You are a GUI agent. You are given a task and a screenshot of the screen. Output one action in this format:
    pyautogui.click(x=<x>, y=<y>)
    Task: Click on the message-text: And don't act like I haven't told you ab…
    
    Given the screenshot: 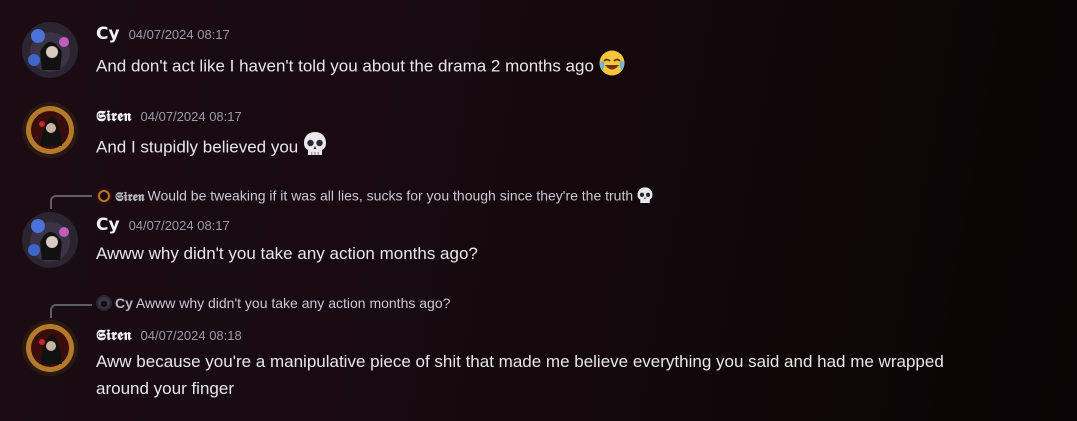 What is the action you would take?
    pyautogui.click(x=345, y=66)
    